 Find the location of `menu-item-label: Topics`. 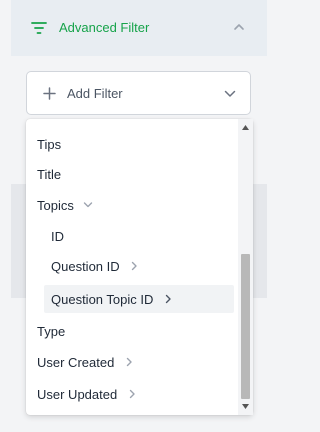

menu-item-label: Topics is located at coordinates (55, 205).